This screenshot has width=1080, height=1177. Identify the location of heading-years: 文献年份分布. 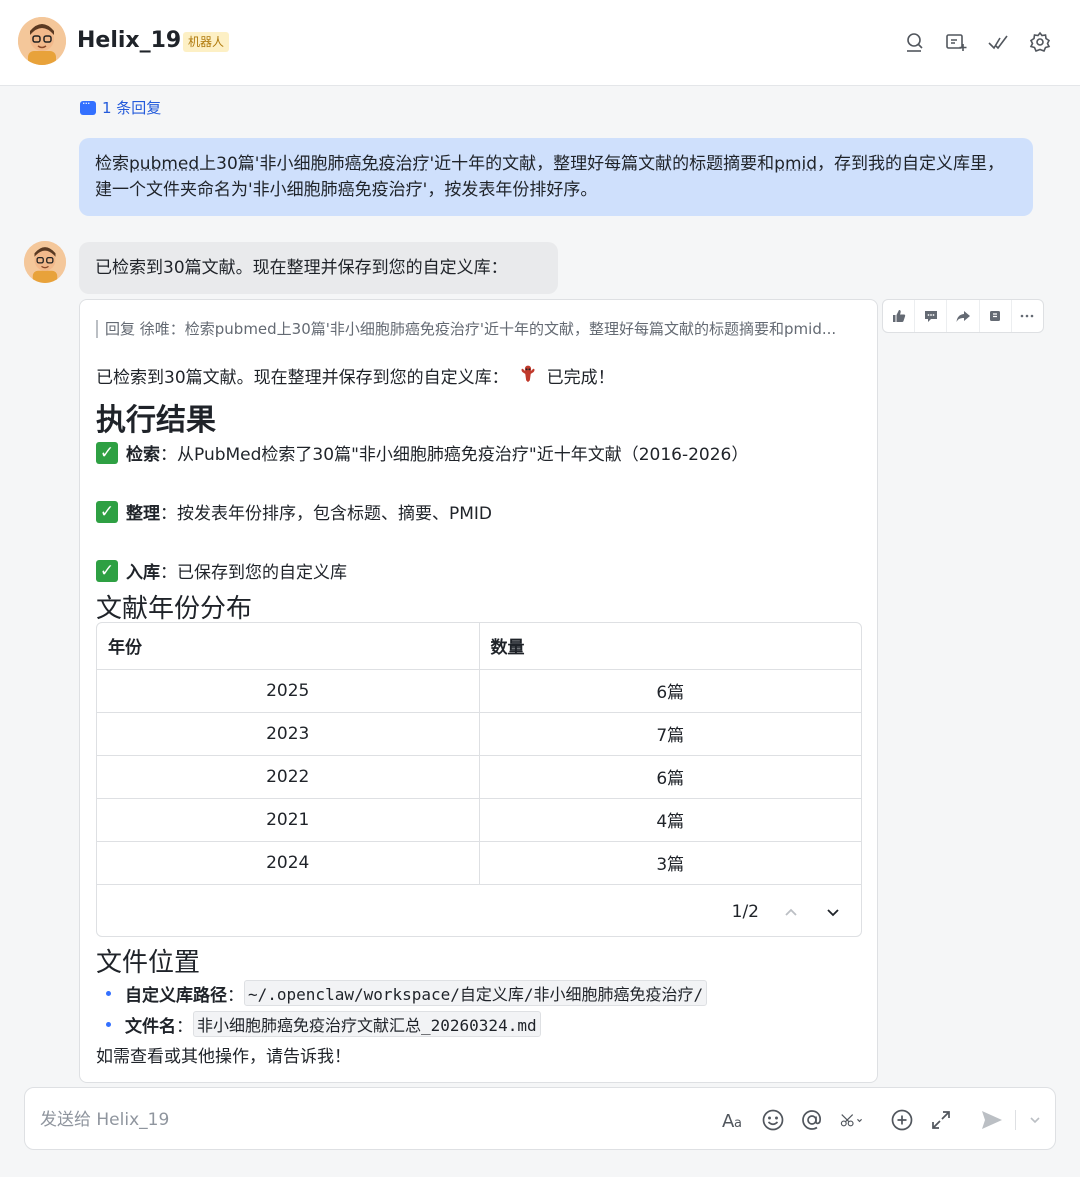
(174, 609).